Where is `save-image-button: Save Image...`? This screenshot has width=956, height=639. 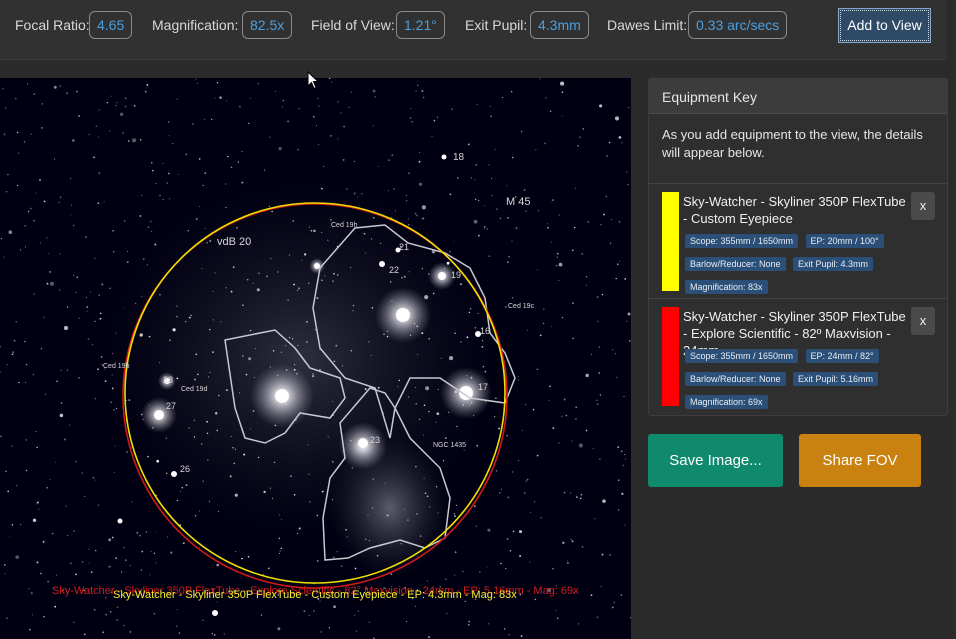 save-image-button: Save Image... is located at coordinates (715, 460).